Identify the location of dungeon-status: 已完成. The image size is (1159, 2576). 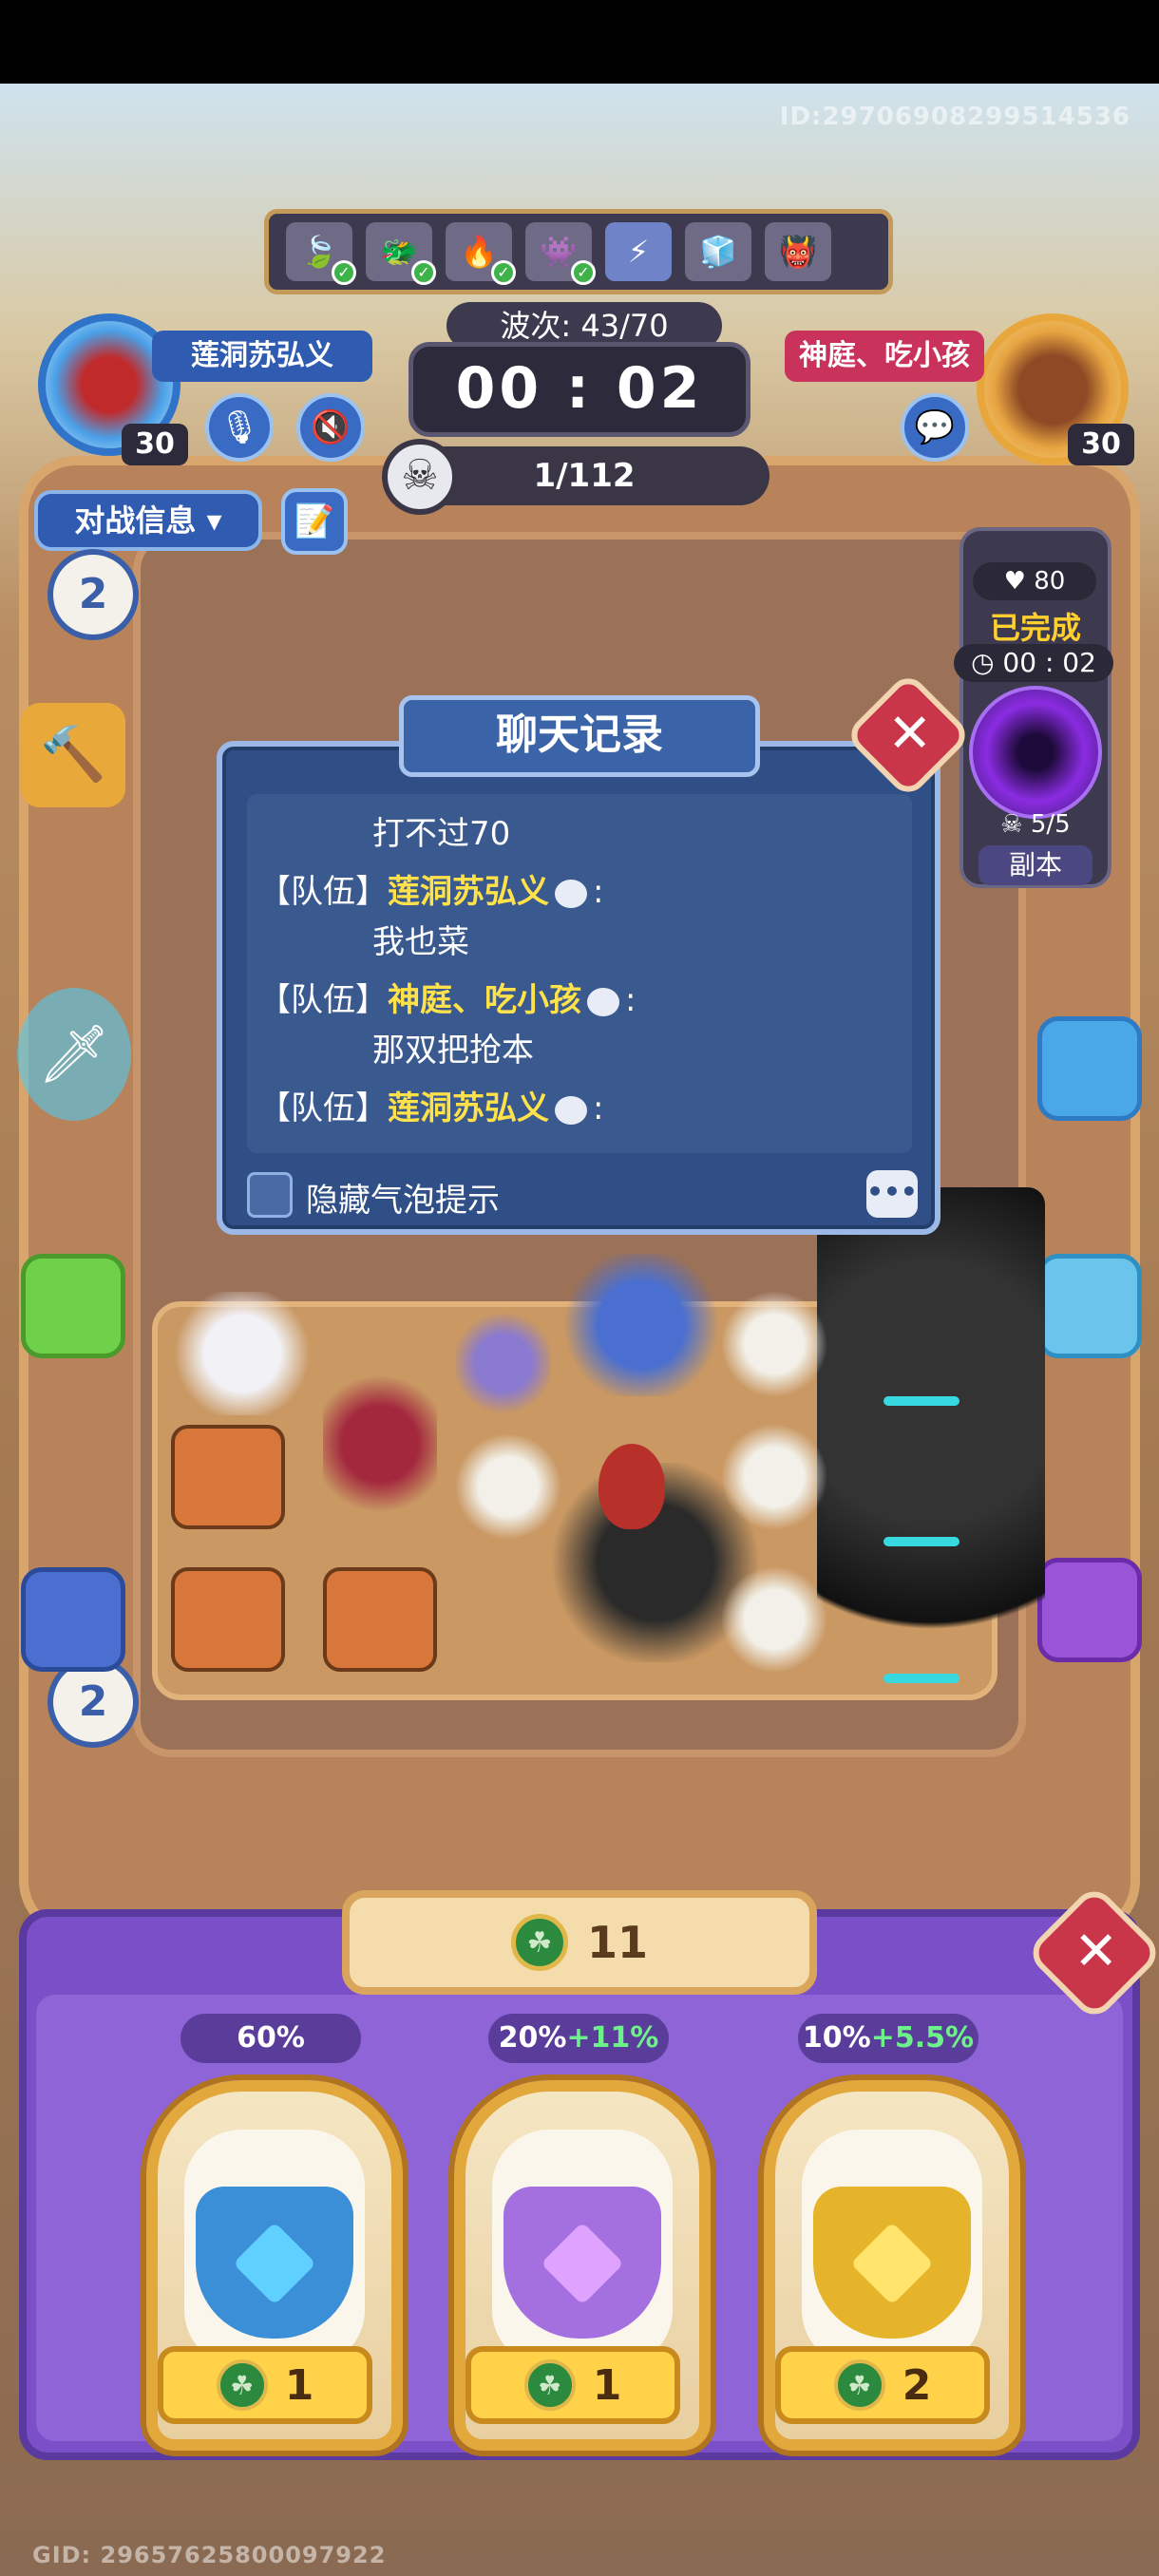
(1035, 628).